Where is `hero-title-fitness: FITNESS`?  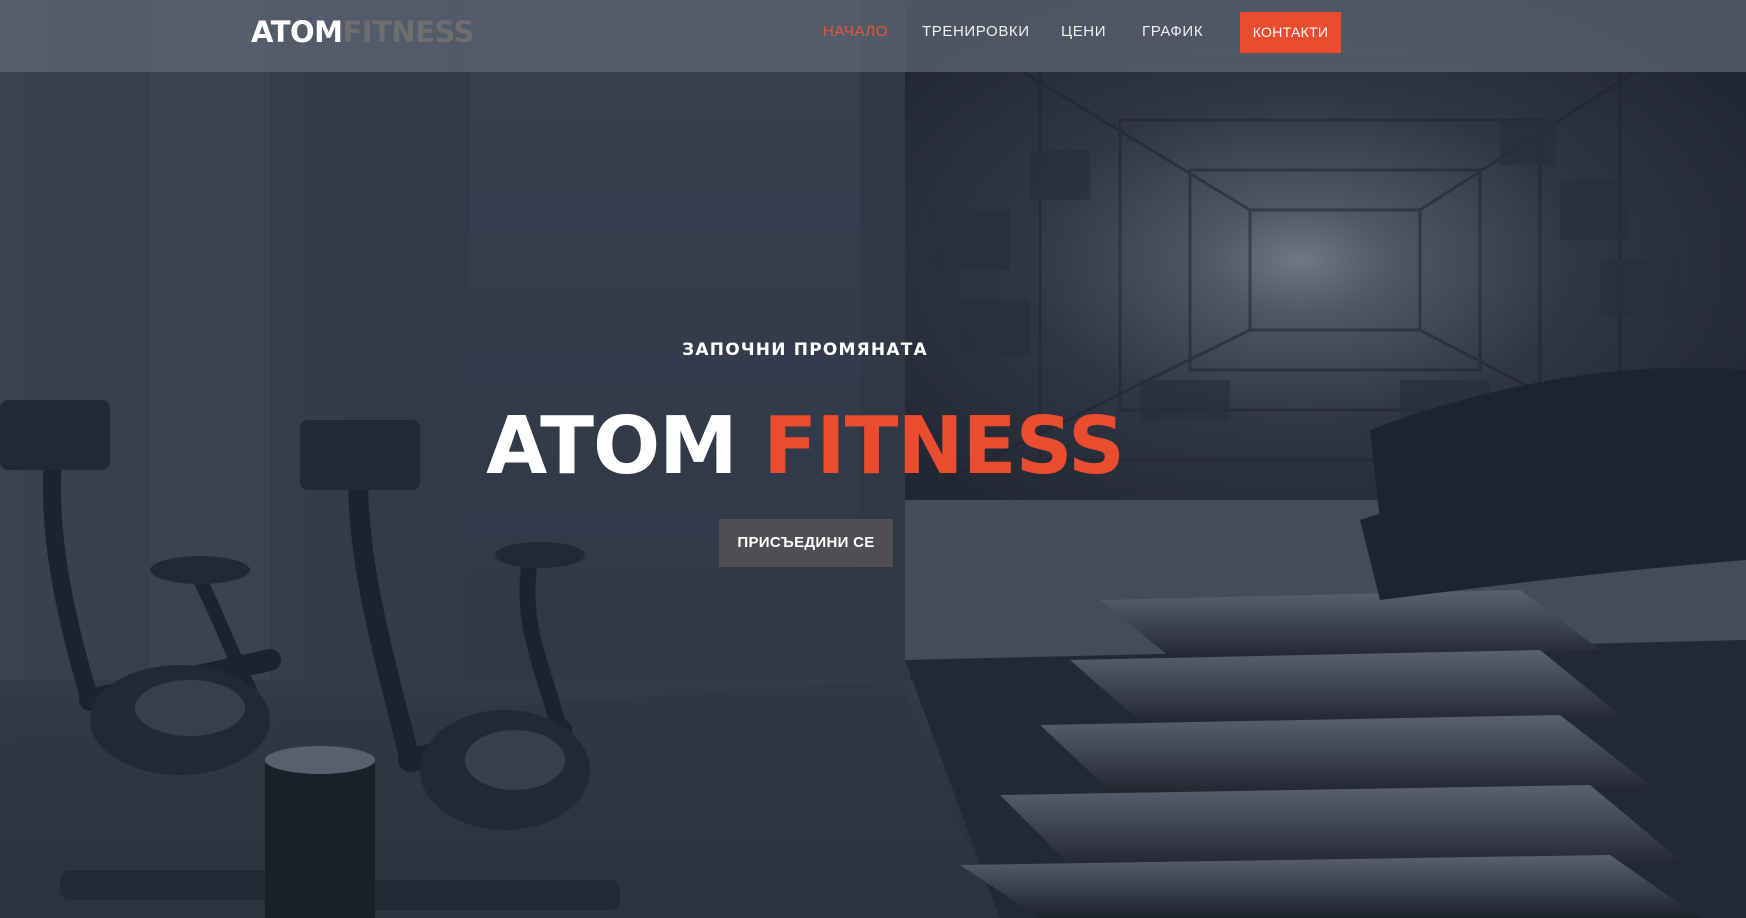
hero-title-fitness: FITNESS is located at coordinates (944, 446).